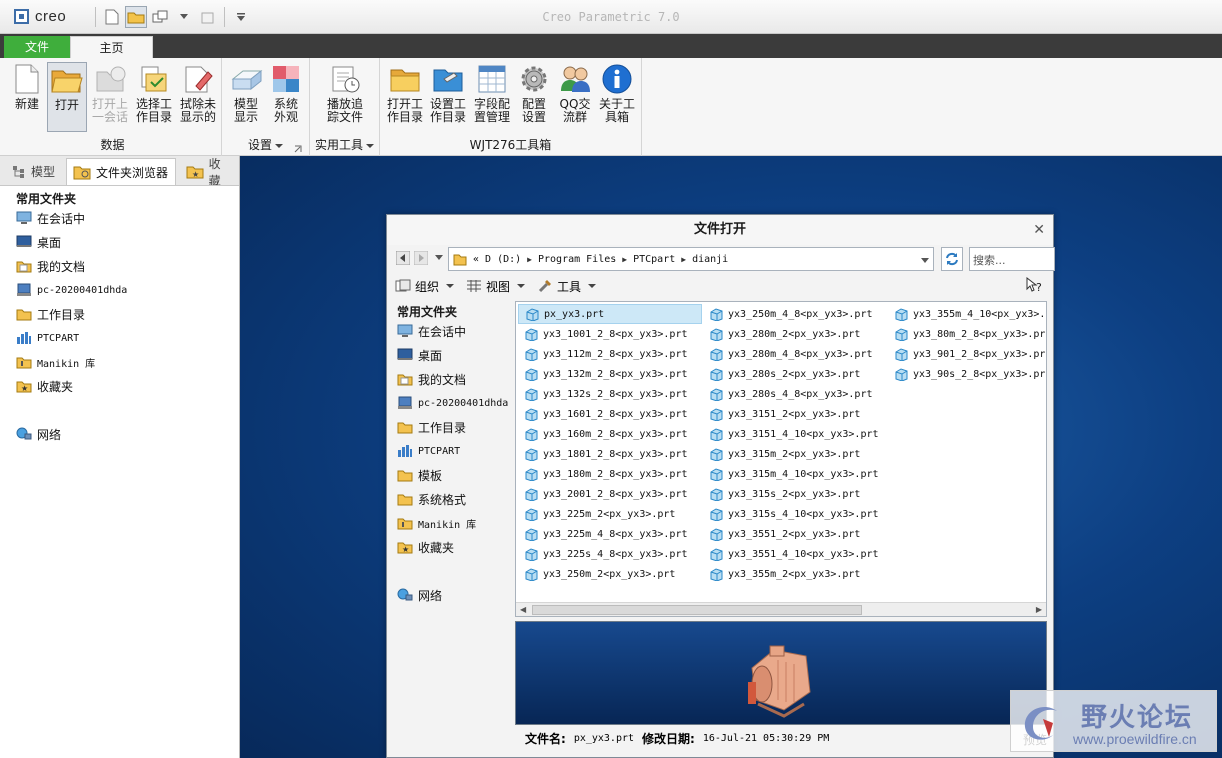 The width and height of the screenshot is (1222, 758). Describe the element at coordinates (567, 286) in the screenshot. I see `tools-button: 工具` at that location.